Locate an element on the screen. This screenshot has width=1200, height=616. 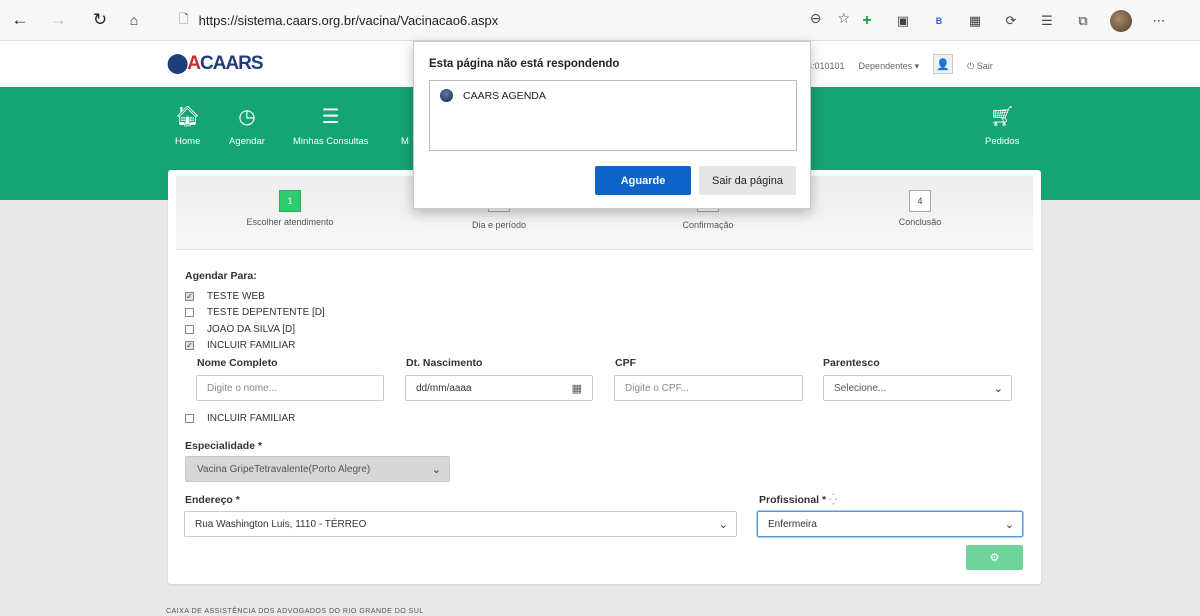
loading-spinner-icon: ⁛ is located at coordinates (833, 500).